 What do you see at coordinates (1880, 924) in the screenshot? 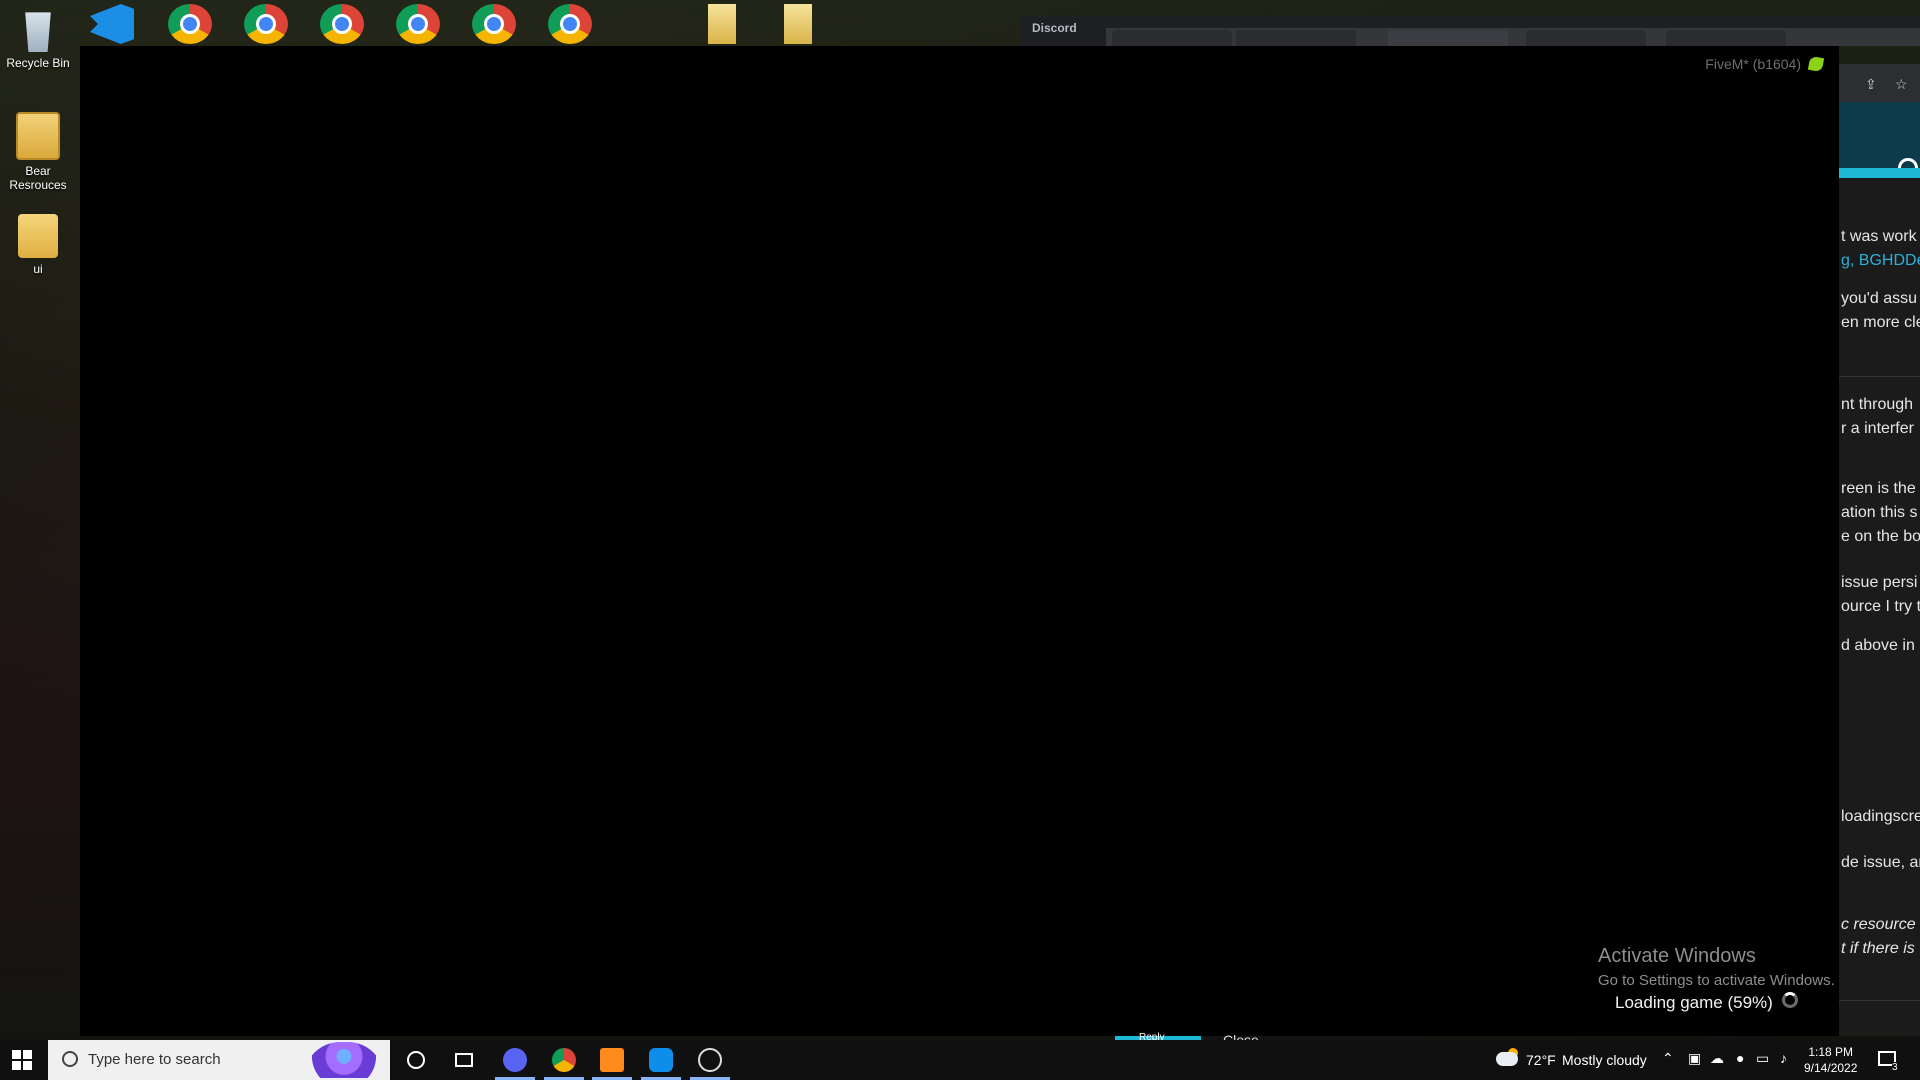
I see `post-text: c resource d` at bounding box center [1880, 924].